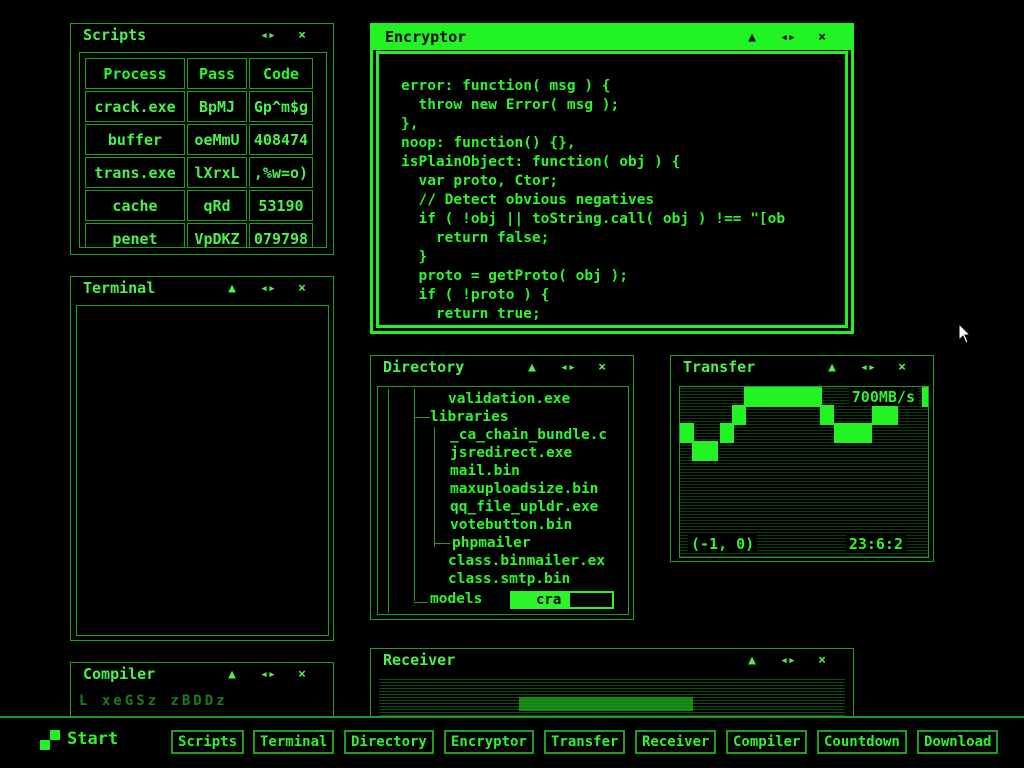 This screenshot has width=1024, height=768. I want to click on tree-item: maxuploadsize.bin, so click(524, 489).